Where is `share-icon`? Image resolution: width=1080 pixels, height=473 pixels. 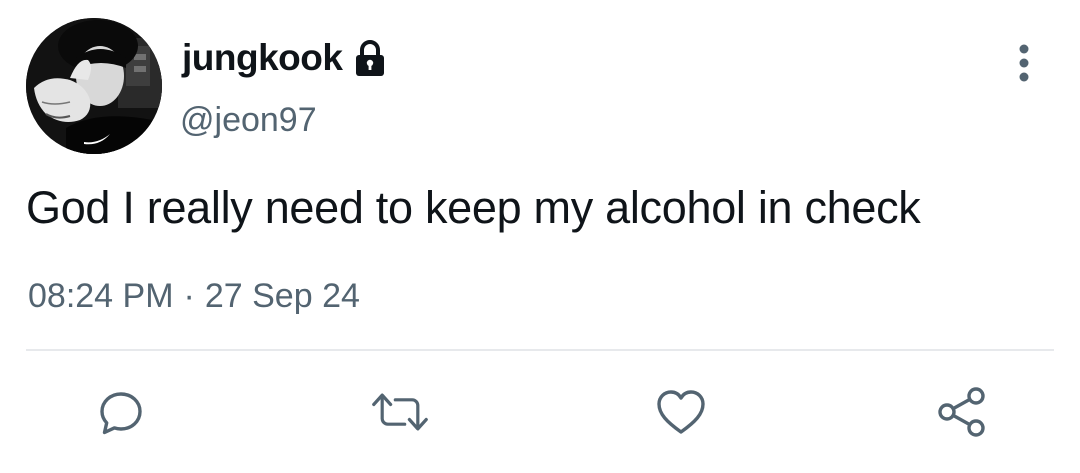
share-icon is located at coordinates (961, 412).